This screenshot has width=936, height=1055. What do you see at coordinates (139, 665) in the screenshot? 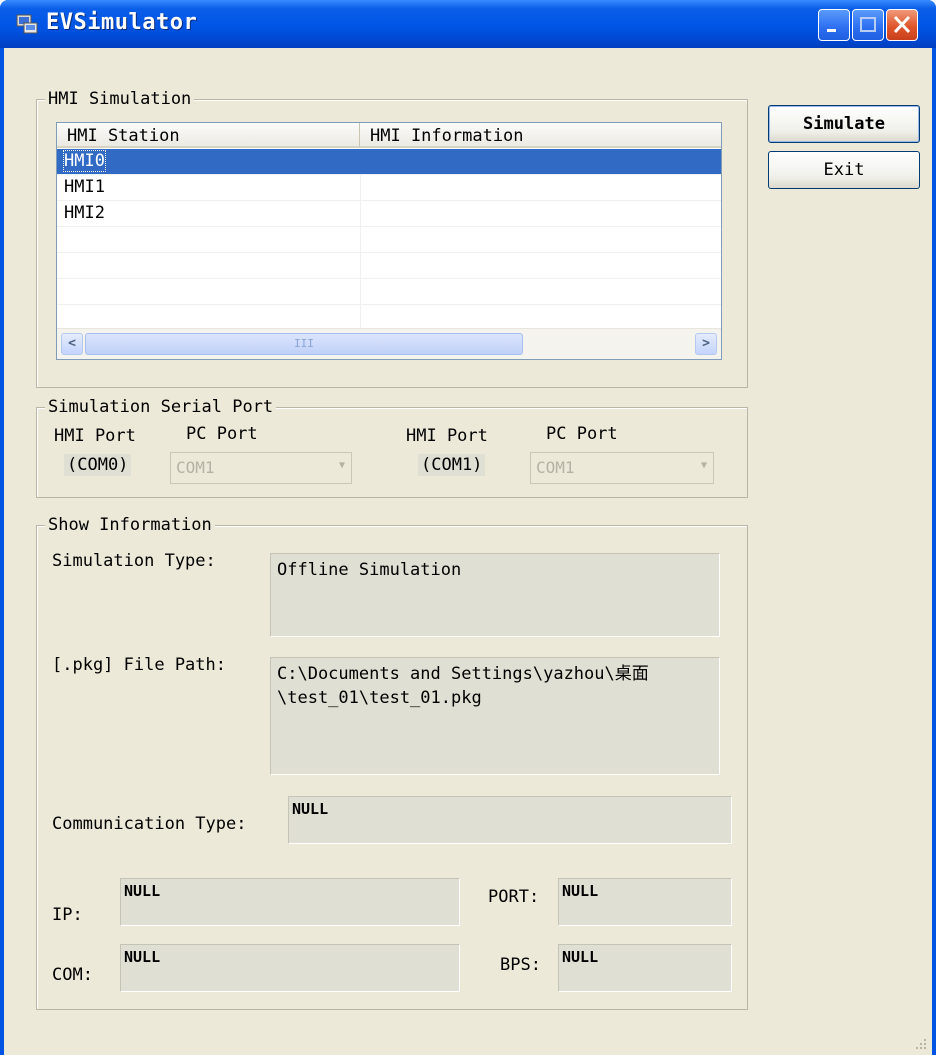
I see `file-path-label: [.pkg] File Path:` at bounding box center [139, 665].